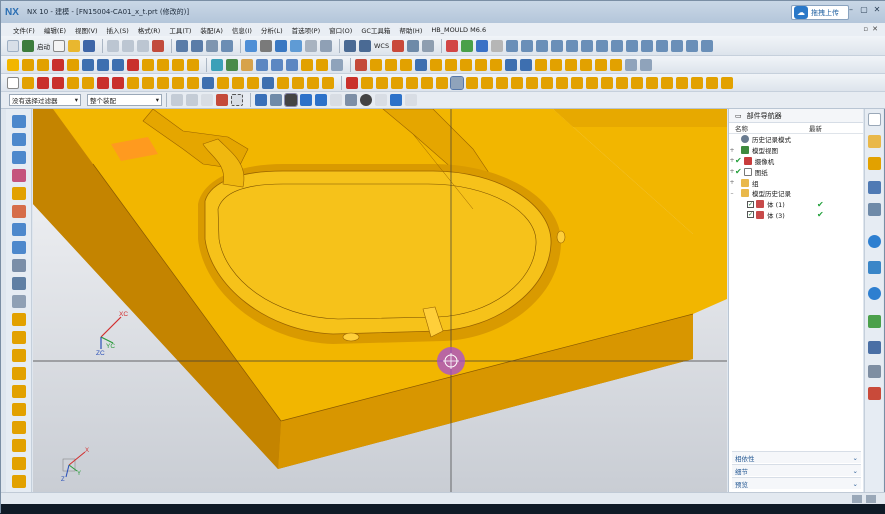 This screenshot has width=885, height=514. What do you see at coordinates (796, 150) in the screenshot?
I see `nav-node-model-views: + 模型视图` at bounding box center [796, 150].